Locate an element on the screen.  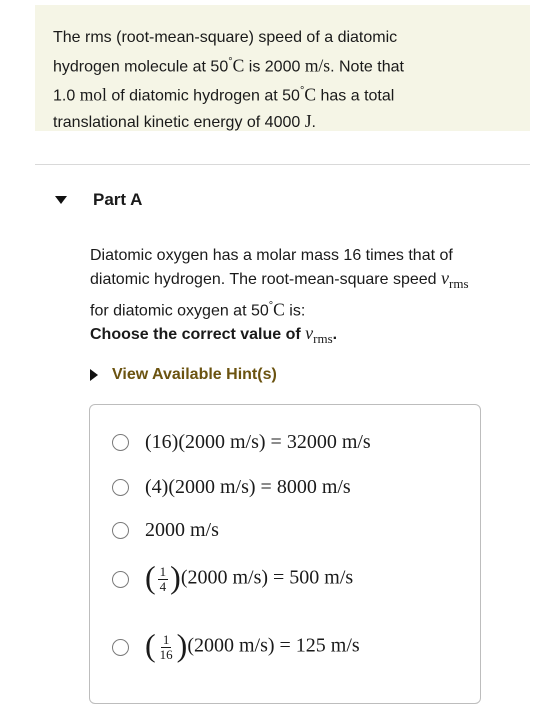
section-divider is located at coordinates (282, 164).